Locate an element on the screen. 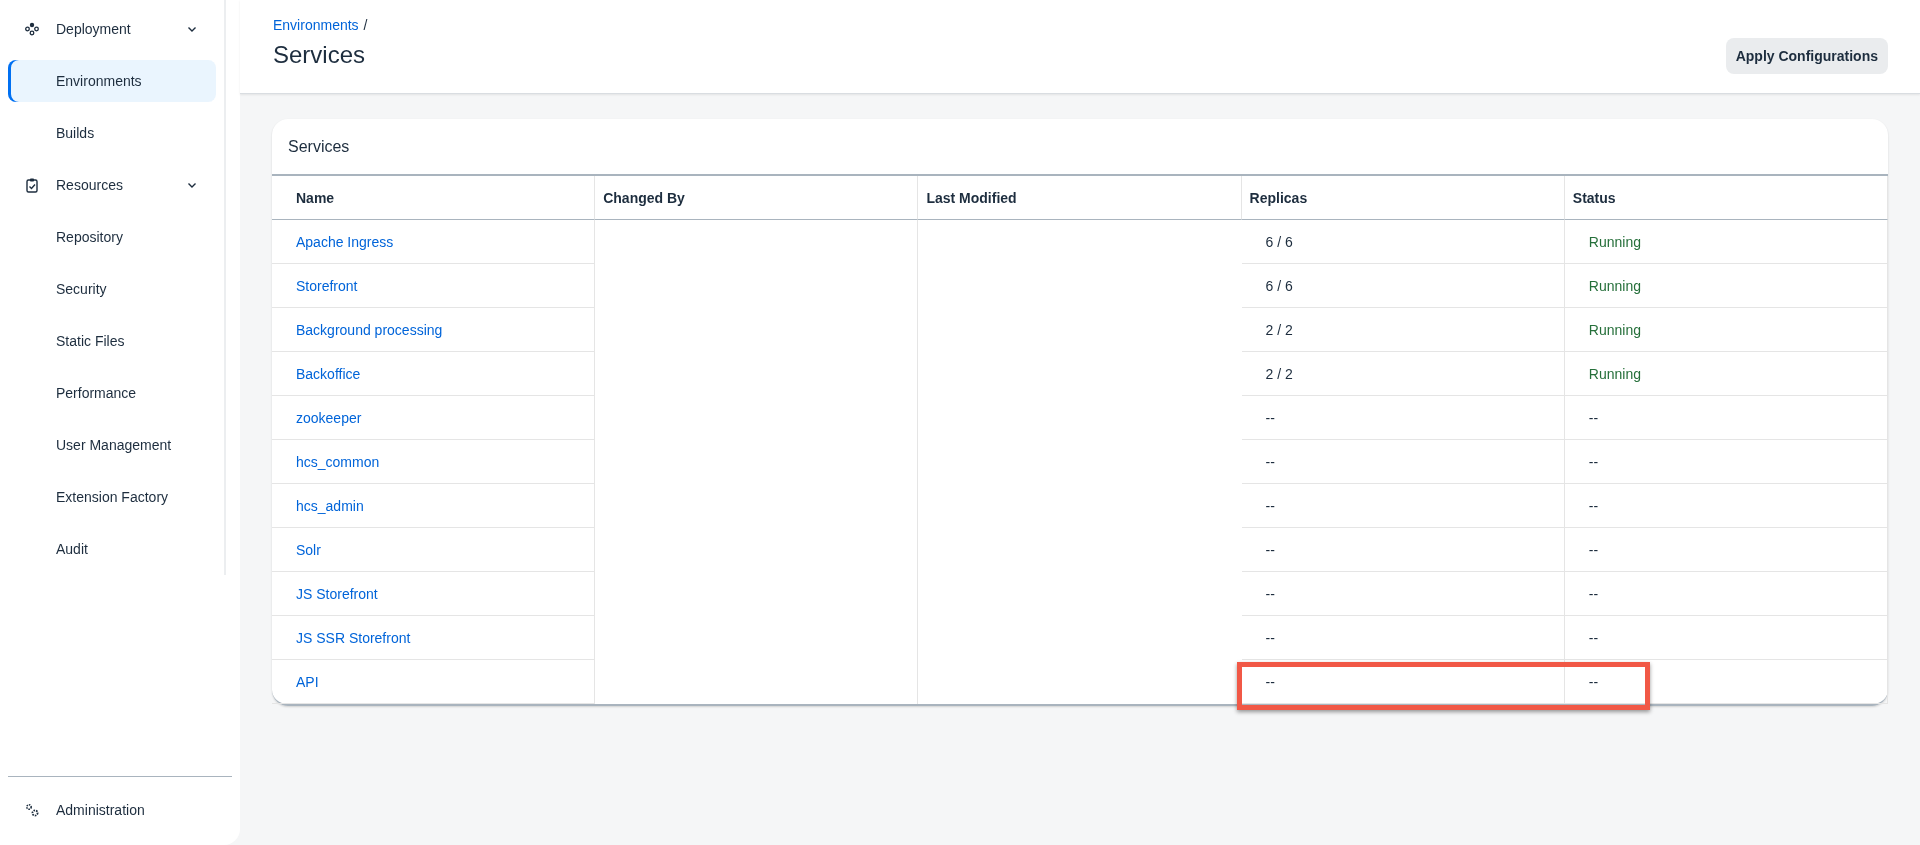 This screenshot has width=1920, height=845. nav-item: Repository is located at coordinates (112, 237).